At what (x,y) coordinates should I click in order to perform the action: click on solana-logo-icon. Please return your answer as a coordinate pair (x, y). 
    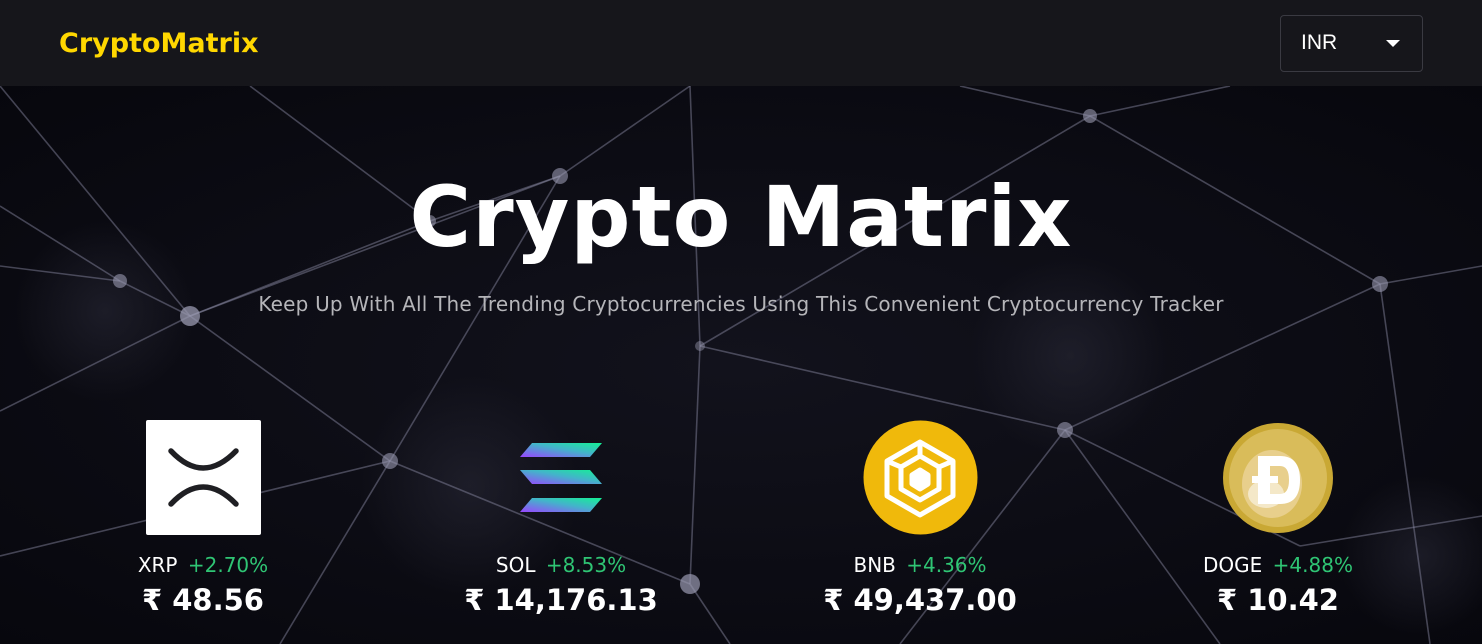
    Looking at the image, I should click on (561, 477).